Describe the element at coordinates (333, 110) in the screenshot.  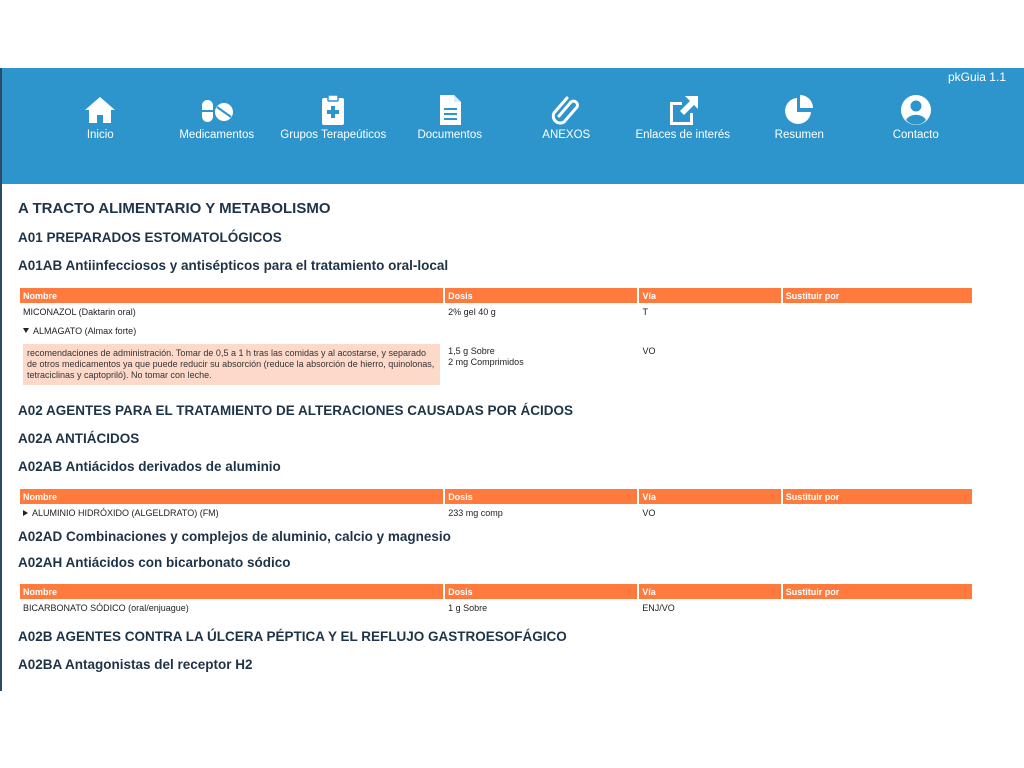
I see `clipboard-medical-icon` at that location.